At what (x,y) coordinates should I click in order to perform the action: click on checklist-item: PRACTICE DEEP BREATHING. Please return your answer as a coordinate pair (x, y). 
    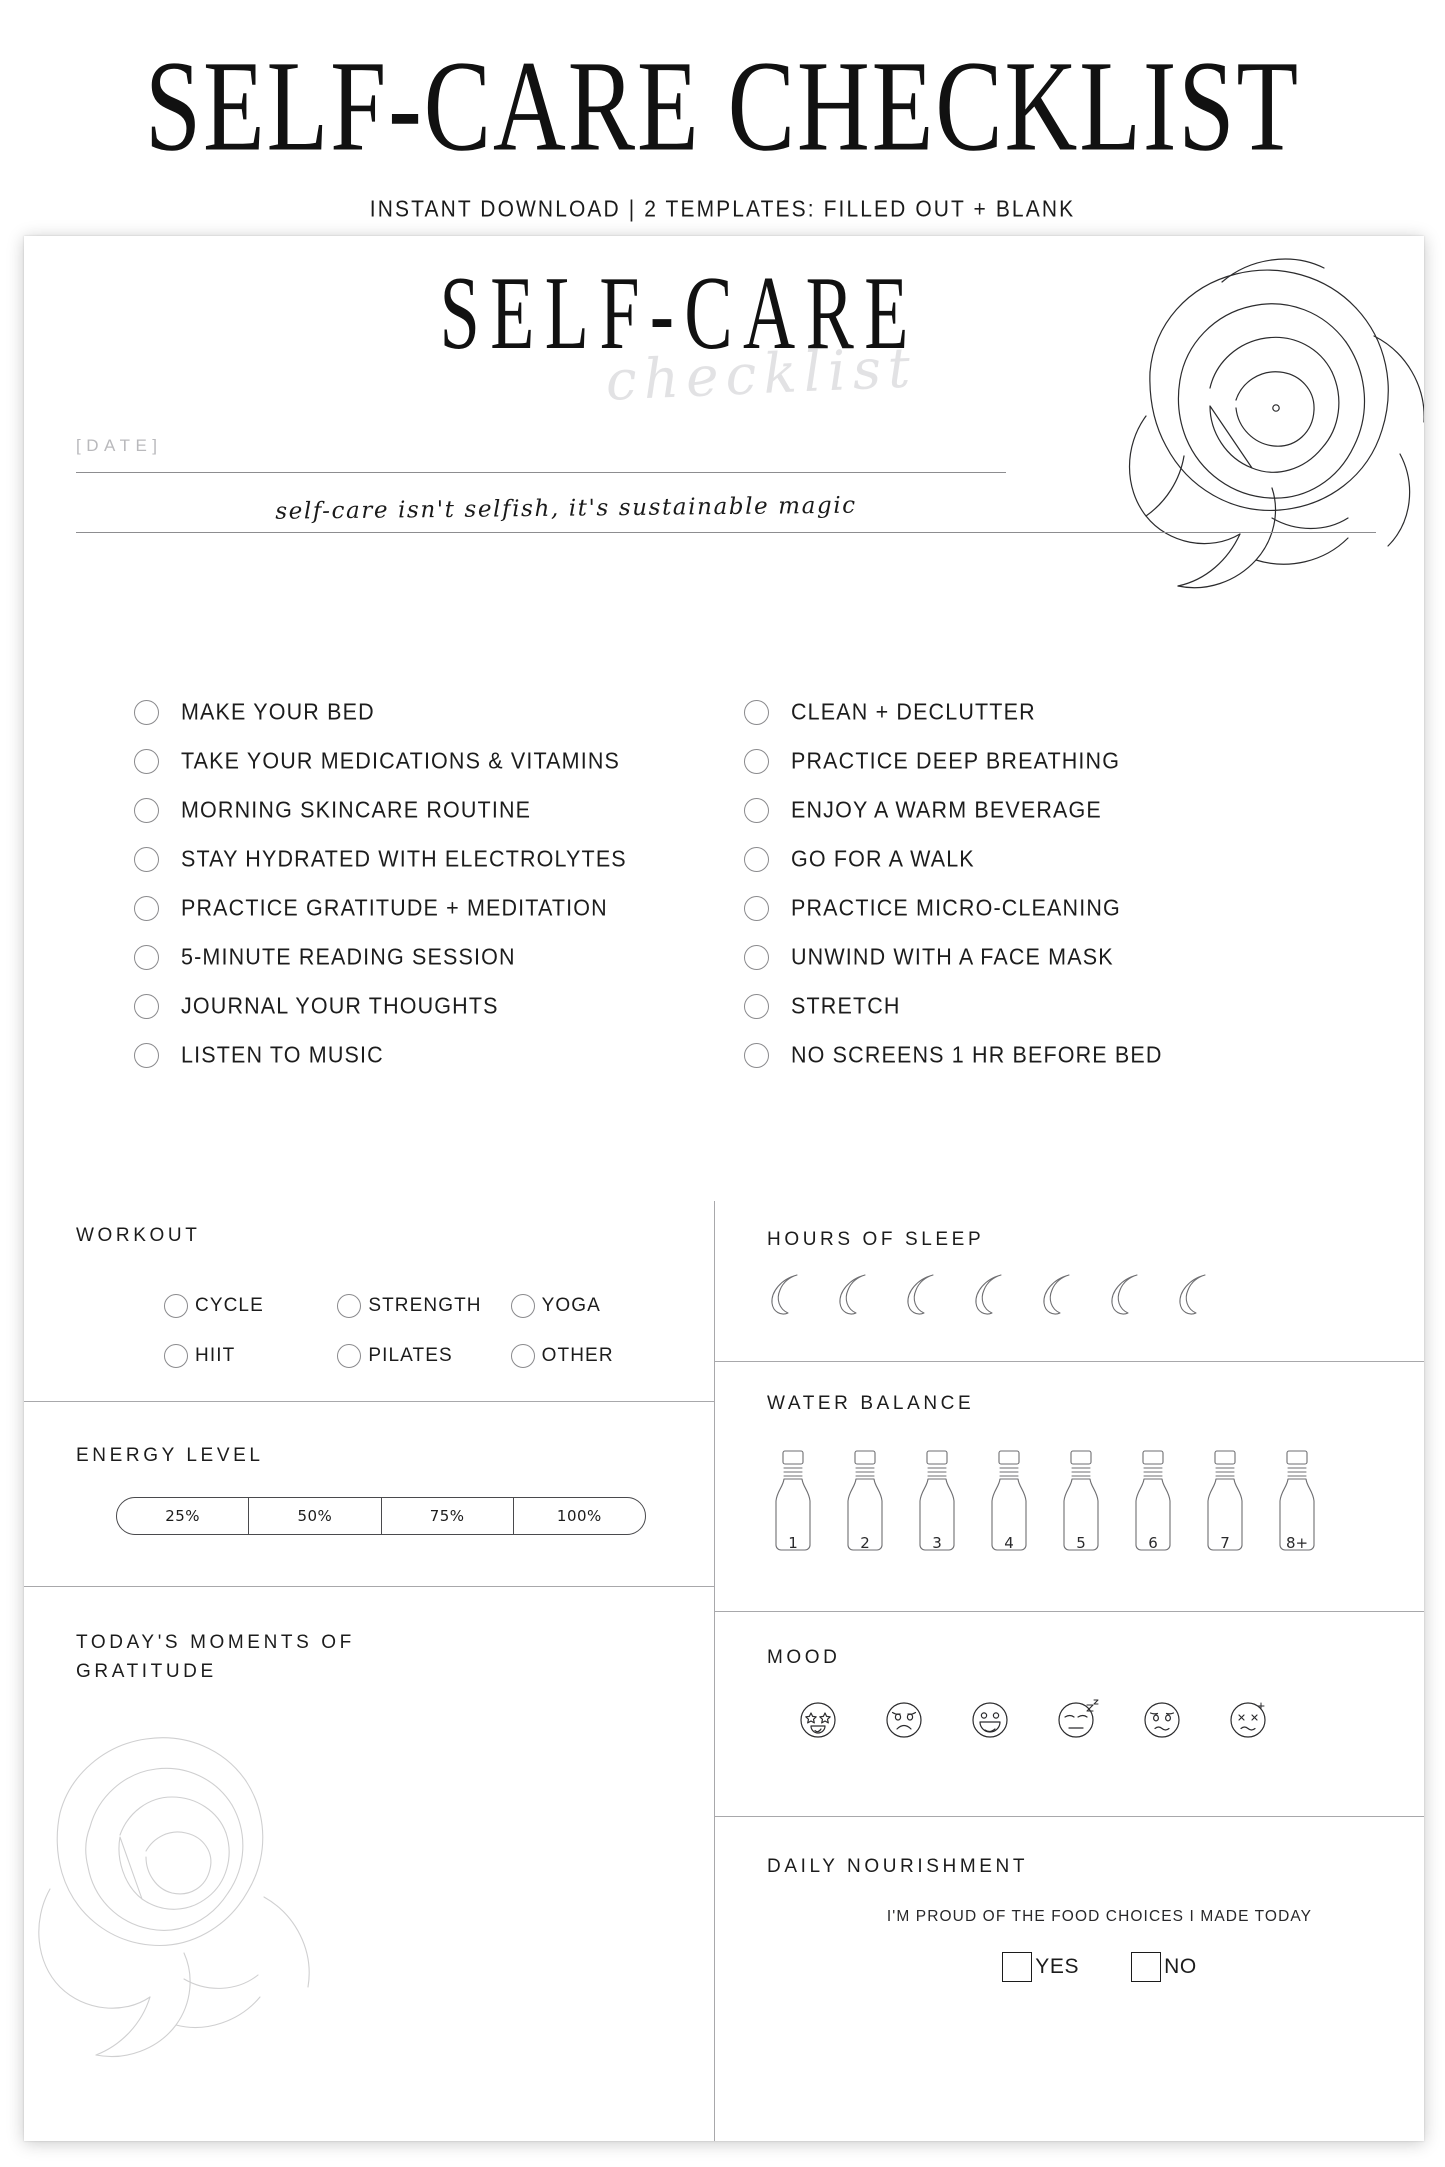
    Looking at the image, I should click on (1049, 761).